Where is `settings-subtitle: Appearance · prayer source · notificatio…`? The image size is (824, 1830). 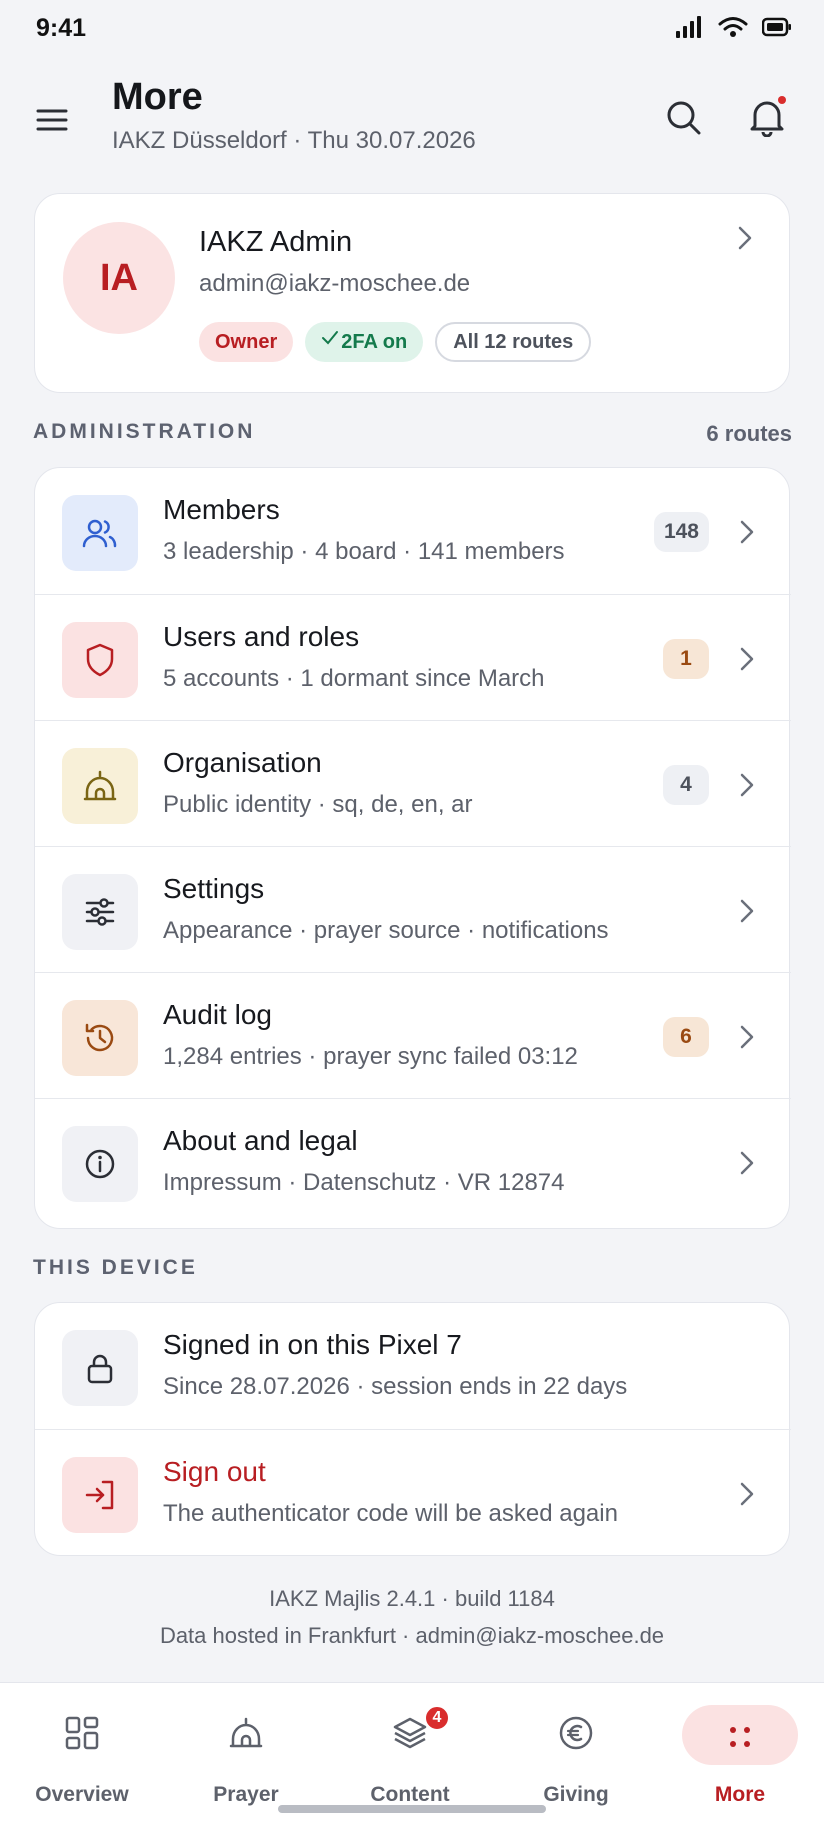 settings-subtitle: Appearance · prayer source · notificatio… is located at coordinates (386, 930).